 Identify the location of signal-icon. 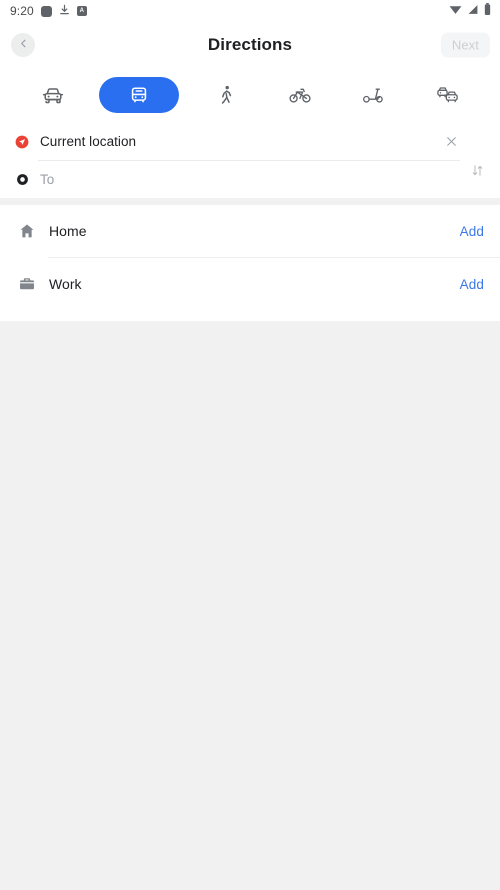
(473, 11).